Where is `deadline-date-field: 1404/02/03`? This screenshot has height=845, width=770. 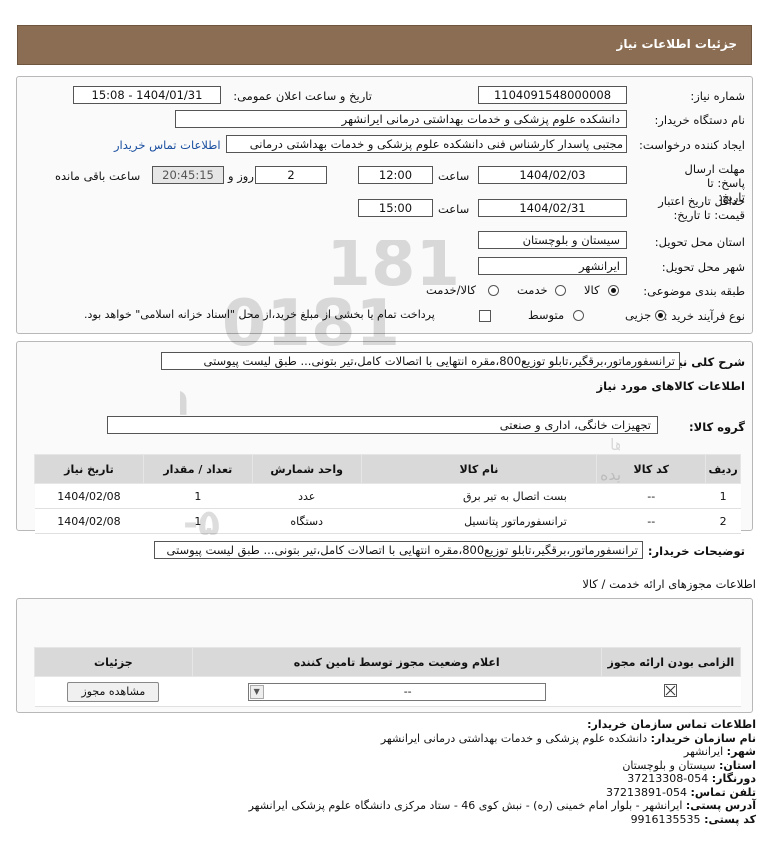 deadline-date-field: 1404/02/03 is located at coordinates (552, 175).